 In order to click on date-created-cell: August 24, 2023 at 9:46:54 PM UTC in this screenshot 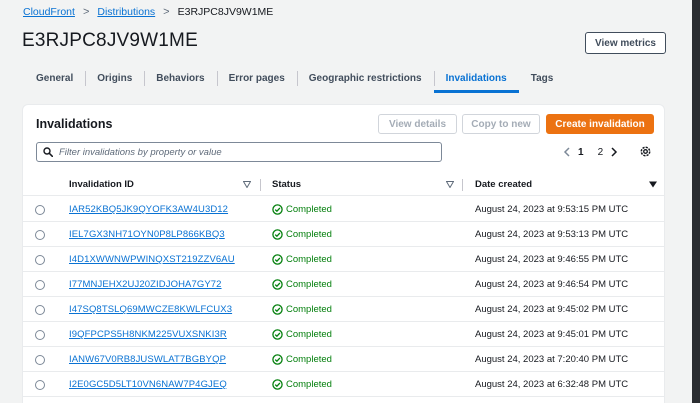, I will do `click(552, 284)`.